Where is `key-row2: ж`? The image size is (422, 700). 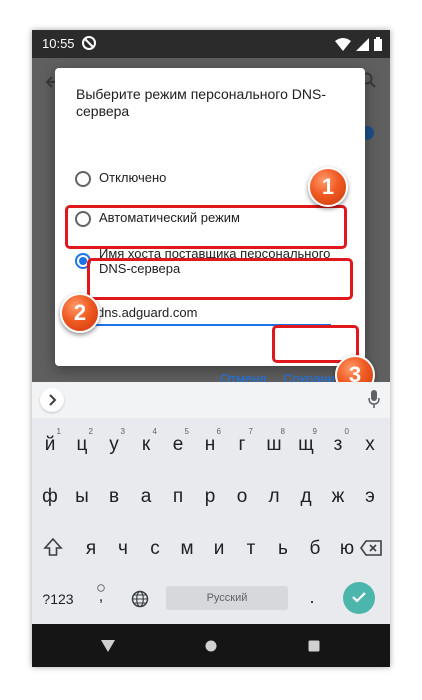
key-row2: ж is located at coordinates (338, 497).